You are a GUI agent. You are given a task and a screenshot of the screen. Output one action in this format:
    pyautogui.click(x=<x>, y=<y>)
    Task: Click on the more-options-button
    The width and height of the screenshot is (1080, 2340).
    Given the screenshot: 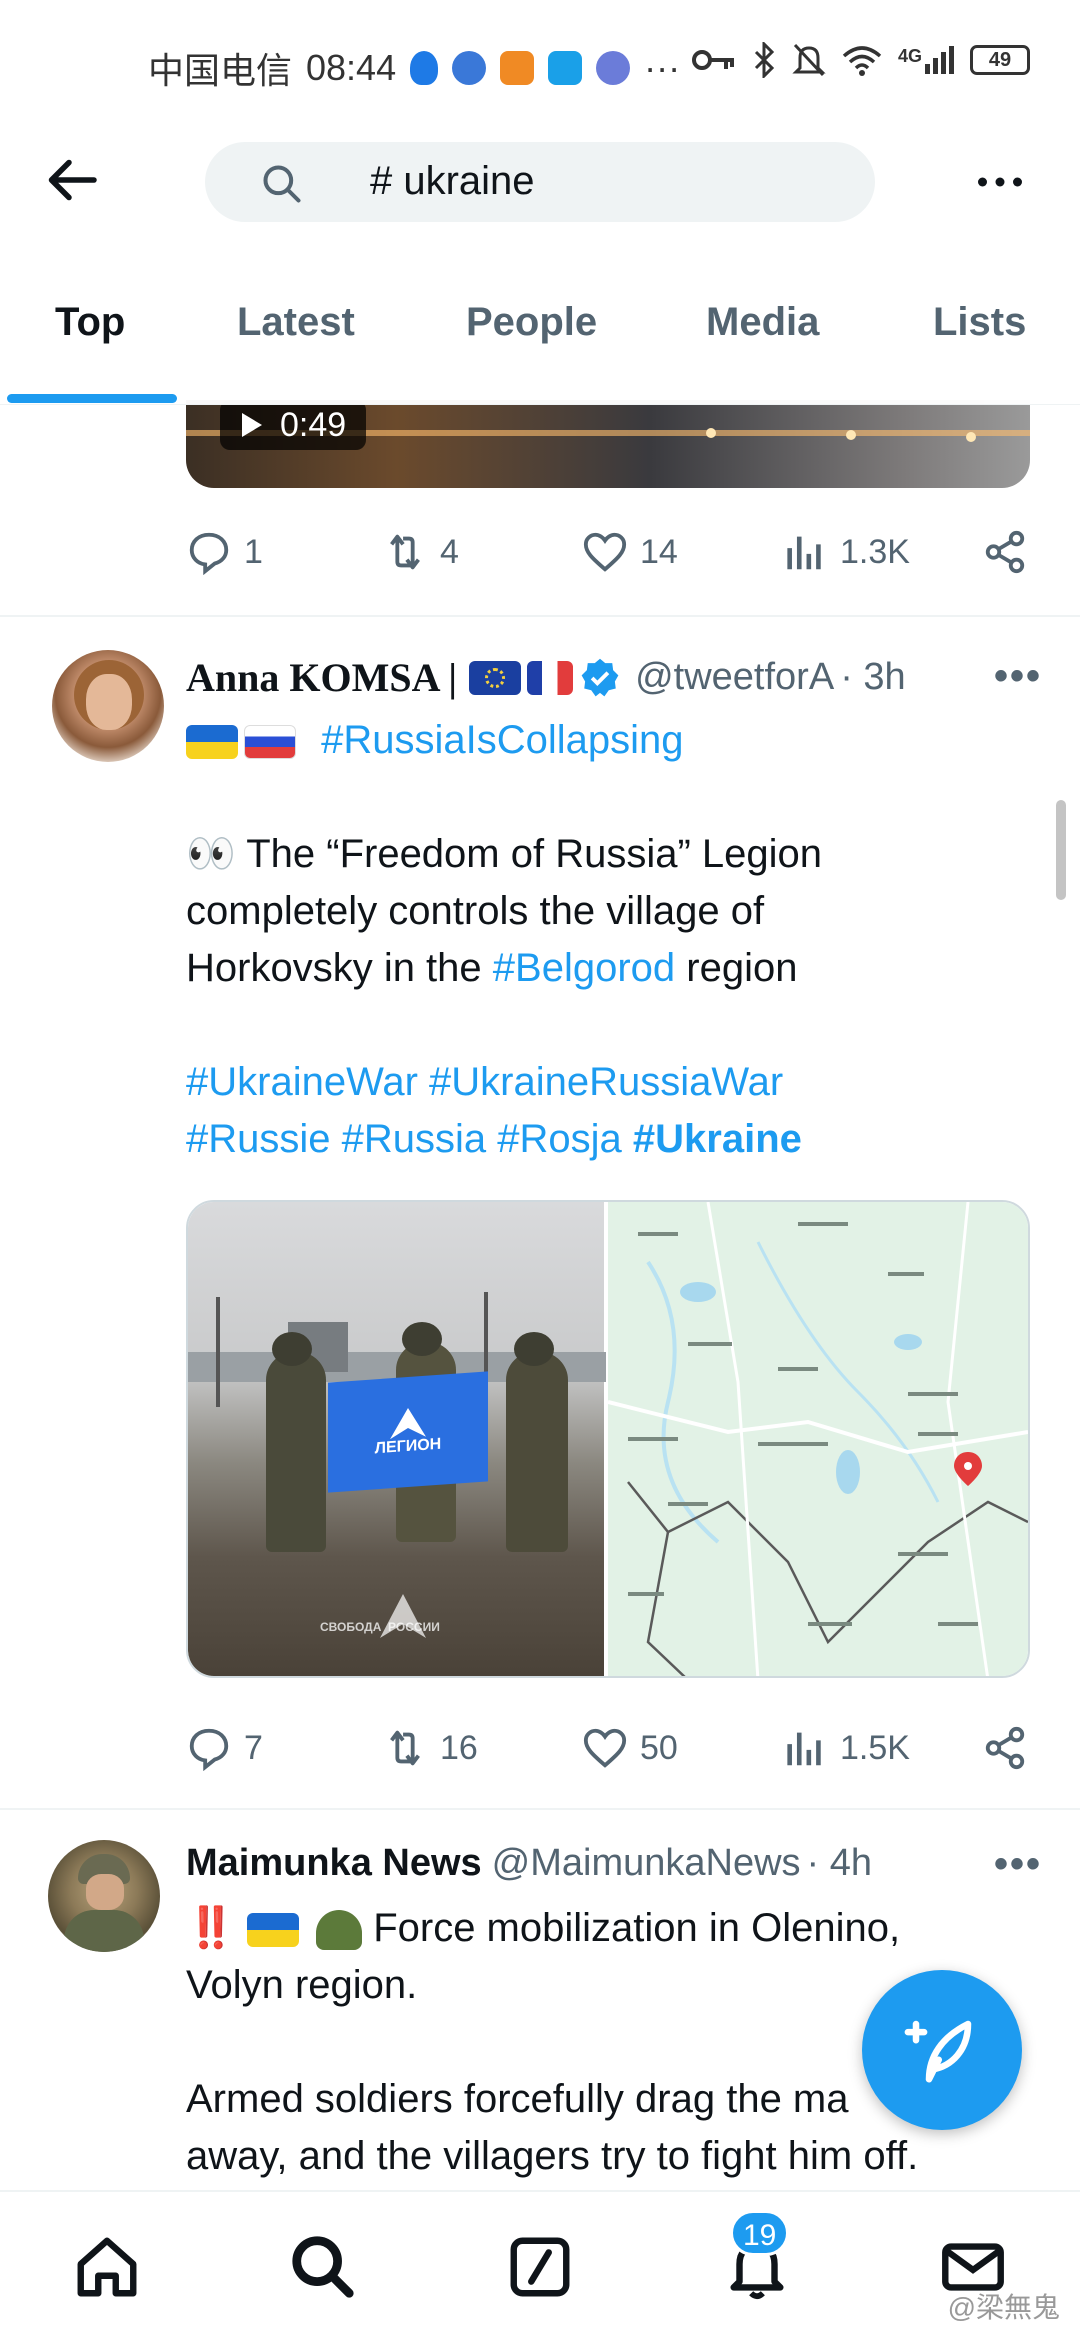 What is the action you would take?
    pyautogui.click(x=1000, y=182)
    